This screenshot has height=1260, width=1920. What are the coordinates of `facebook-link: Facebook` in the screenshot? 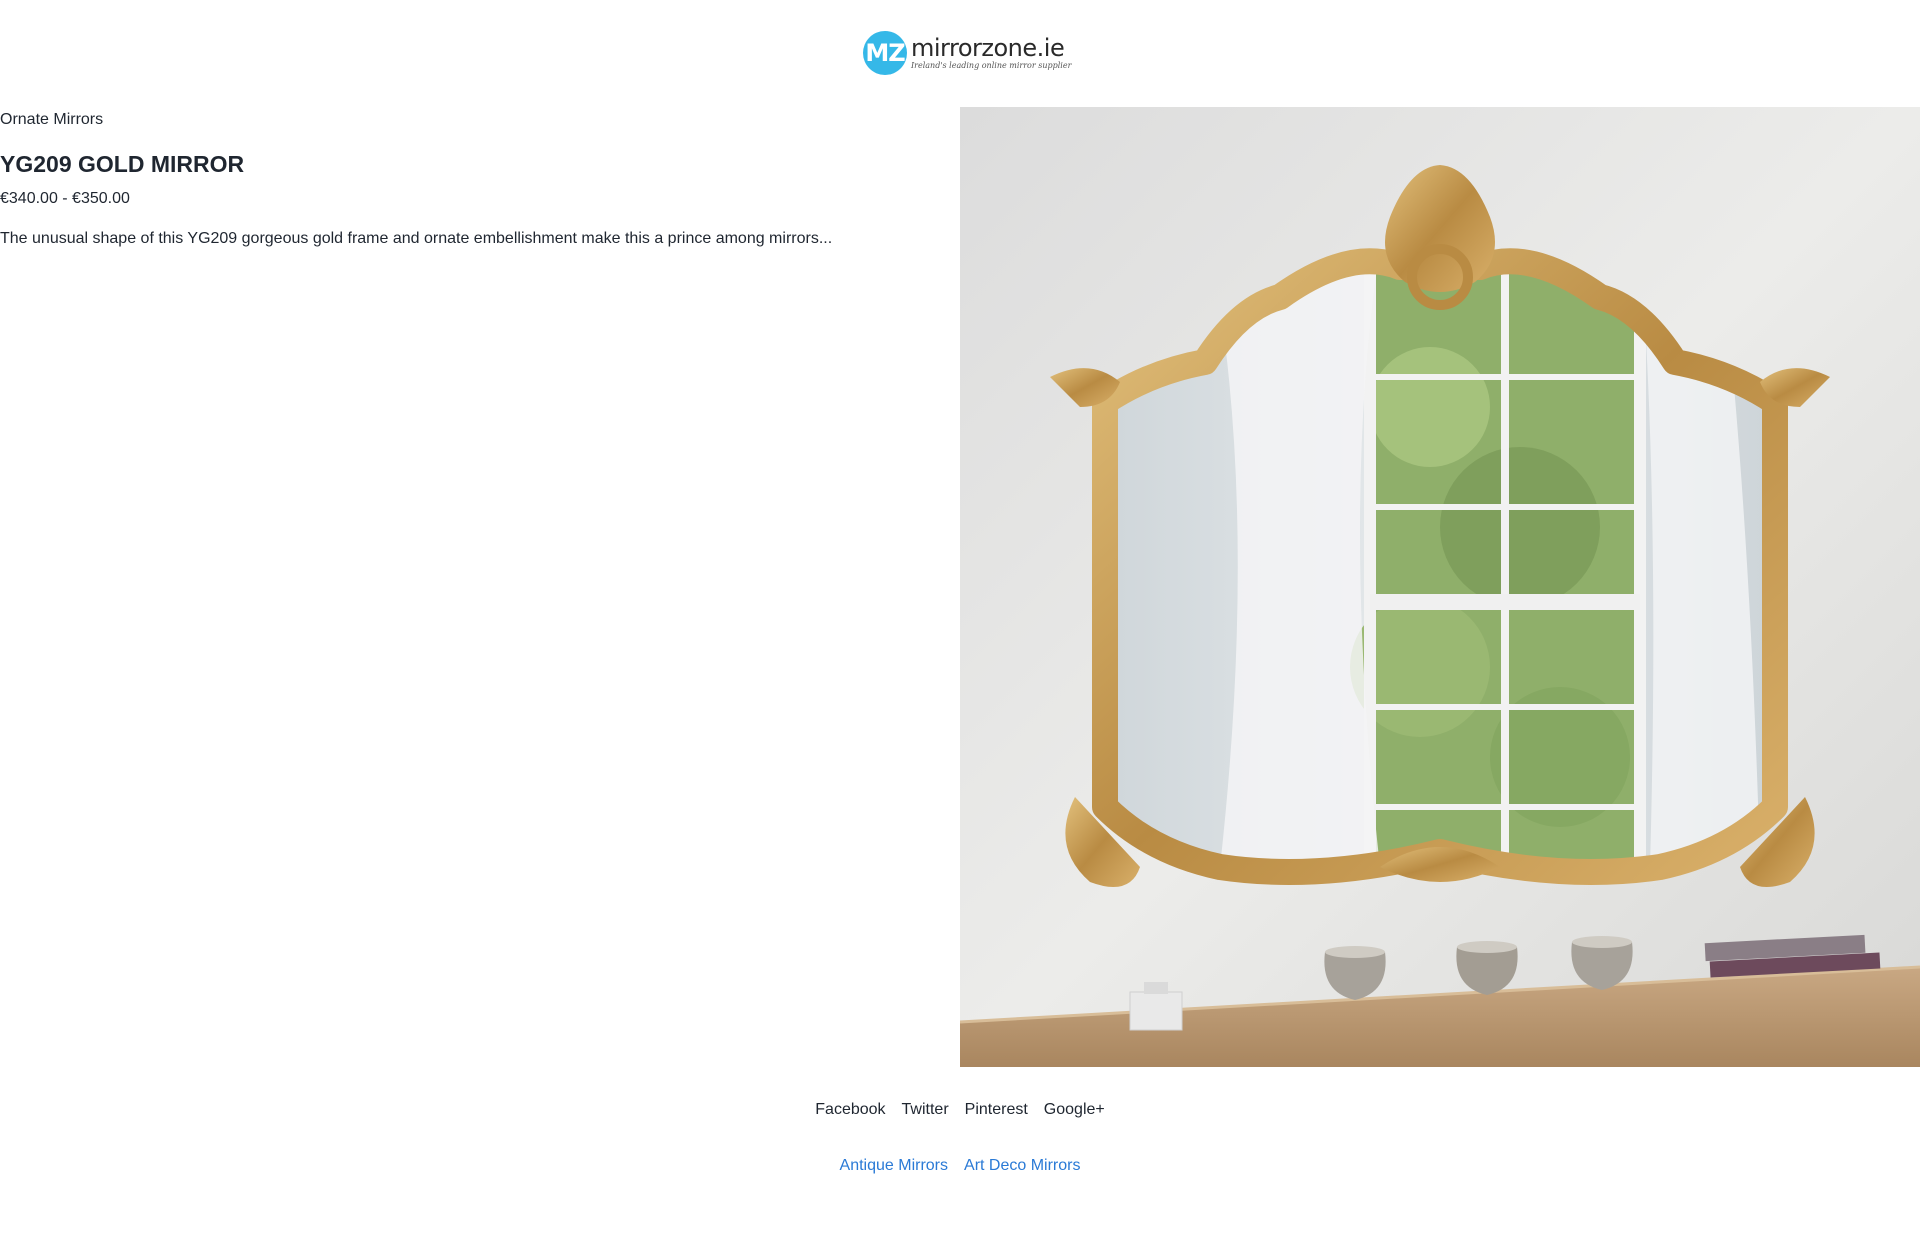 It's located at (850, 1110).